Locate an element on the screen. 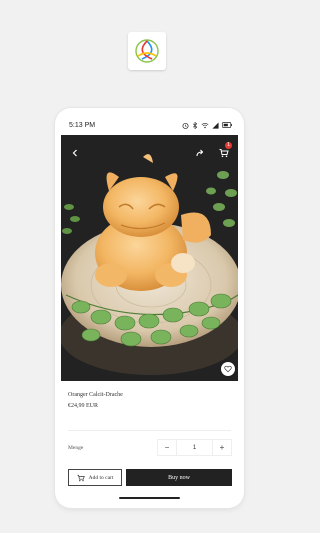 Image resolution: width=320 pixels, height=533 pixels. add-to-cart-button: Add to cart is located at coordinates (95, 477).